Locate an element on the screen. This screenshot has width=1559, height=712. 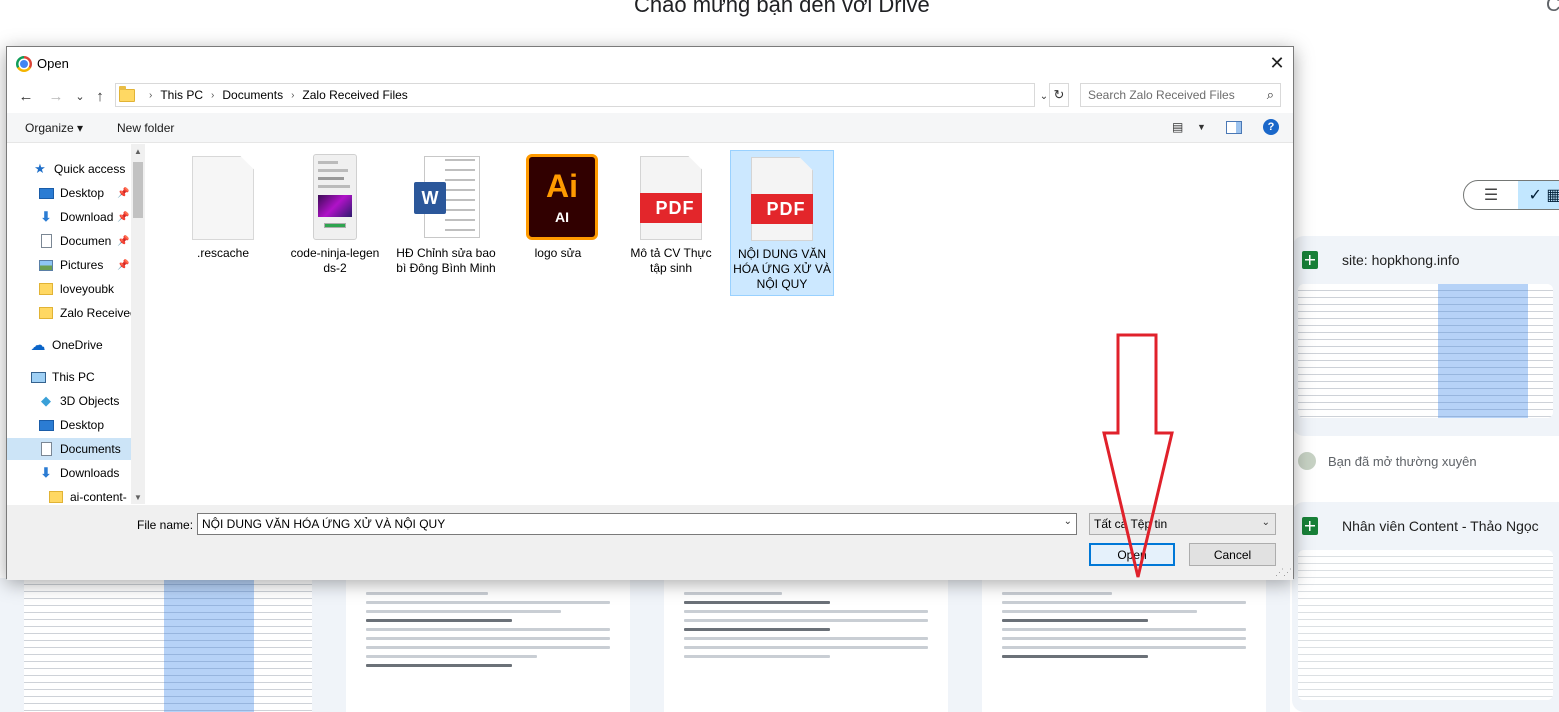
nav-item-desktop: Desktop is located at coordinates (71, 193).